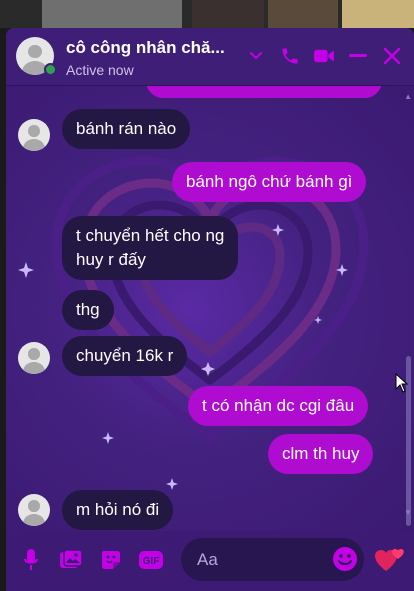 This screenshot has height=591, width=414. I want to click on incoming-message: thg, so click(88, 310).